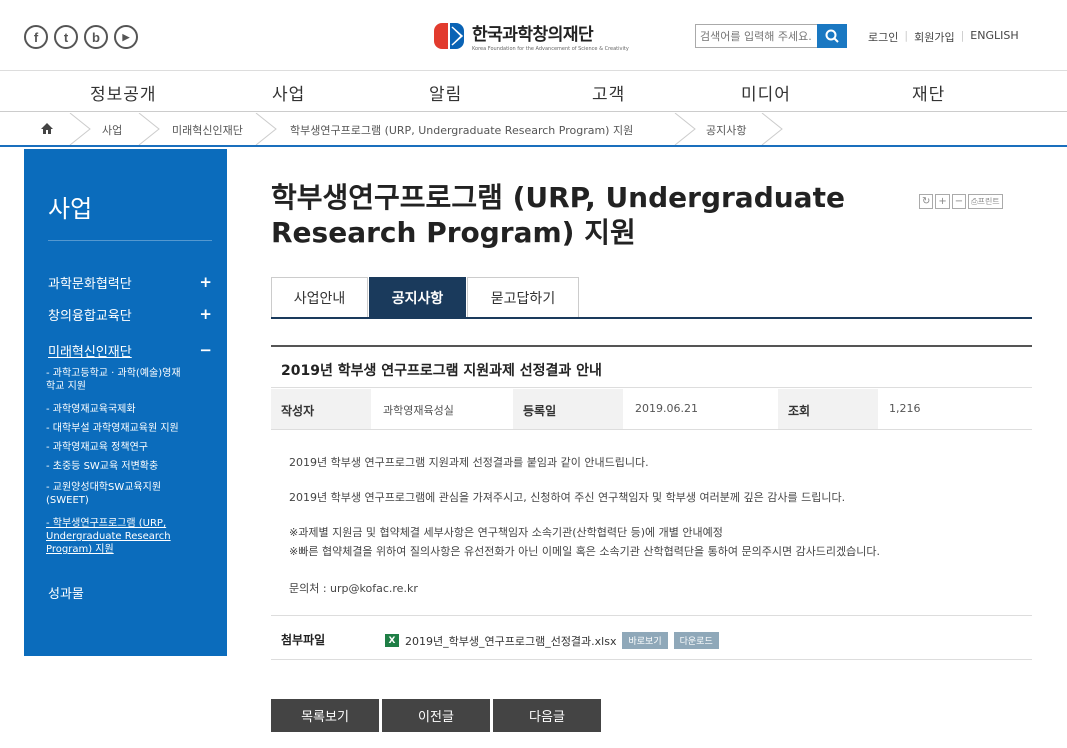  Describe the element at coordinates (131, 380) in the screenshot. I see `sidebar-subitem: - 과학고등학교 · 과학(예술)영재 학교 지원` at that location.